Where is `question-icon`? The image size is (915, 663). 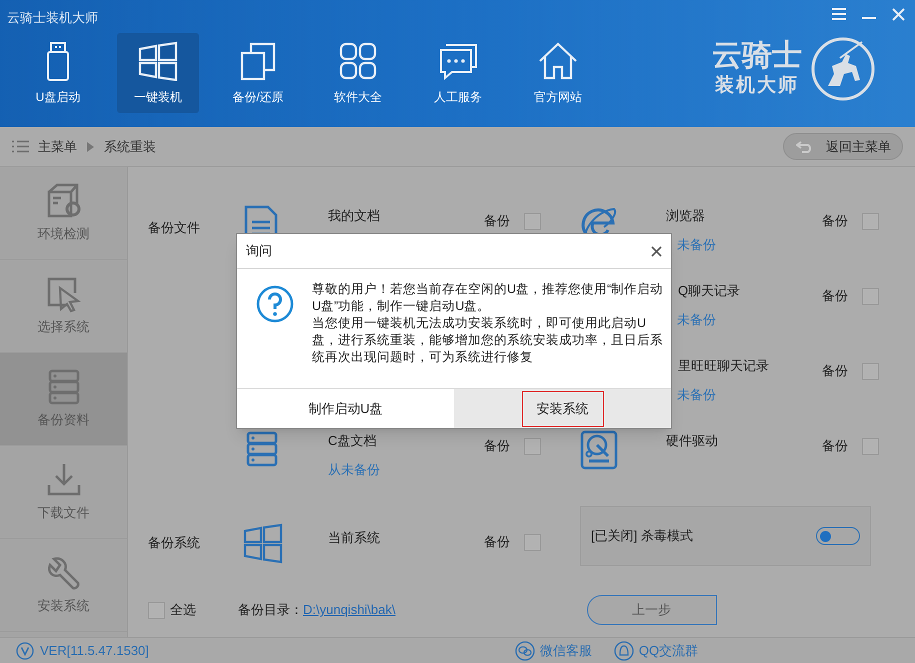
question-icon is located at coordinates (275, 304).